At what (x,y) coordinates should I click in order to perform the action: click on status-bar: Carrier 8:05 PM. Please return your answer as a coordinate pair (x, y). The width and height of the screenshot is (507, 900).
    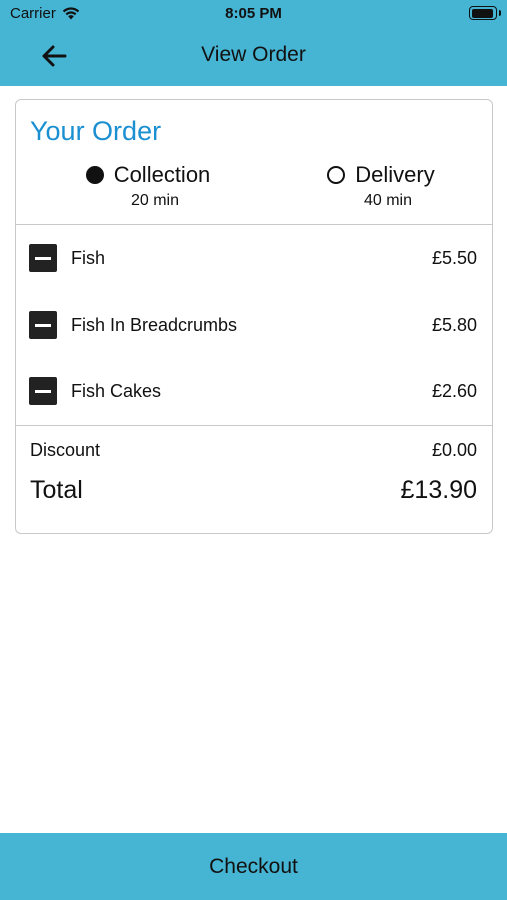
    Looking at the image, I should click on (253, 14).